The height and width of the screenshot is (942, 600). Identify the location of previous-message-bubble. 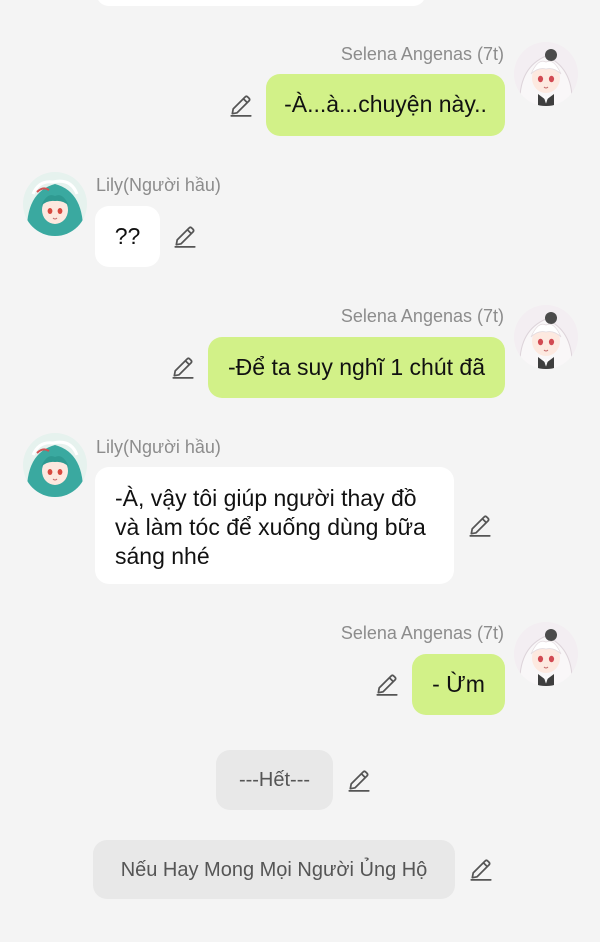
(261, 3).